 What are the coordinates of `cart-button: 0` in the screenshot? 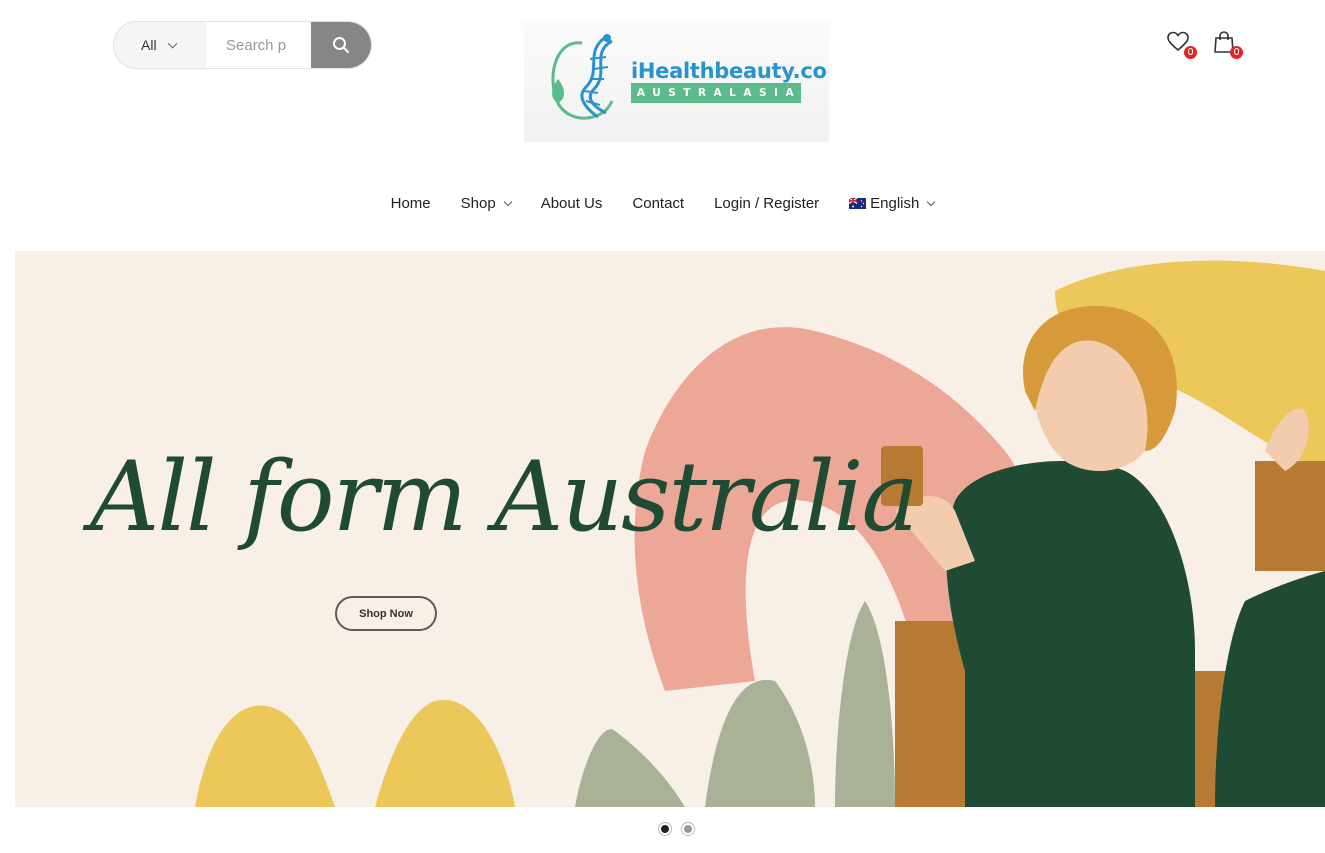 It's located at (1227, 44).